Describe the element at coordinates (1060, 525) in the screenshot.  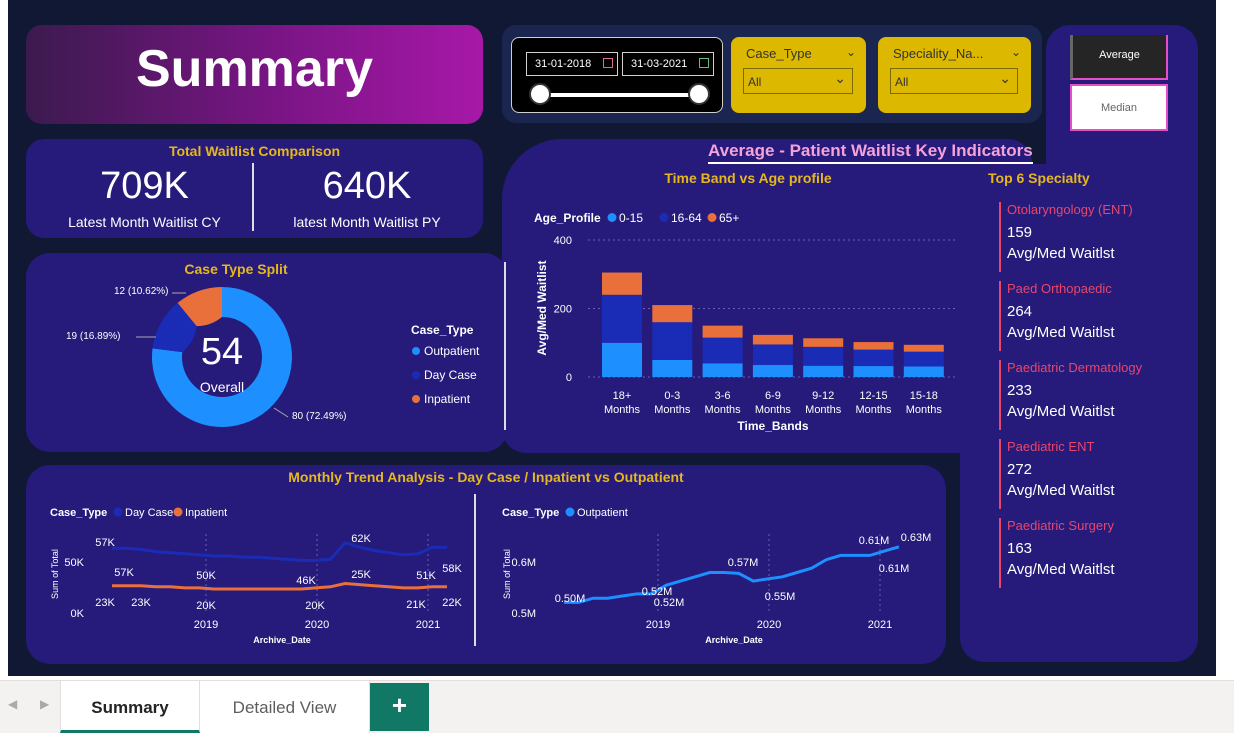
I see `specialty-name: Paediatric Surgery` at that location.